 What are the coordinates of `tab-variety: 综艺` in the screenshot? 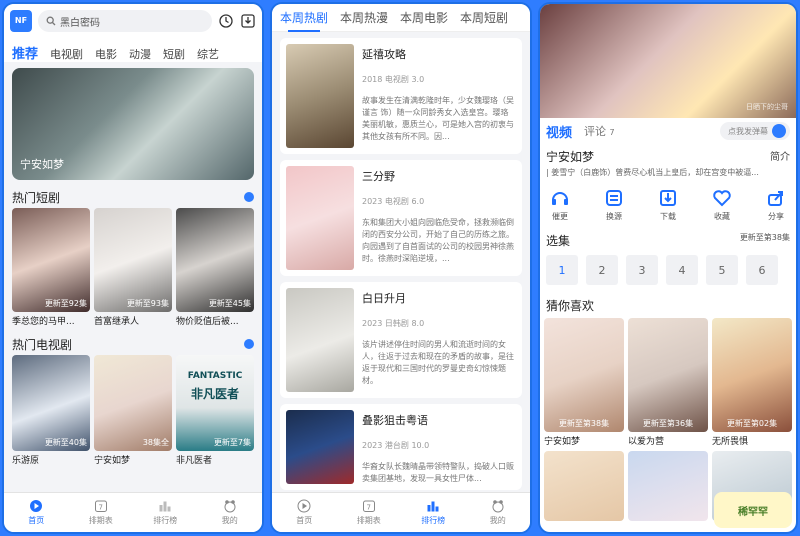 It's located at (208, 54).